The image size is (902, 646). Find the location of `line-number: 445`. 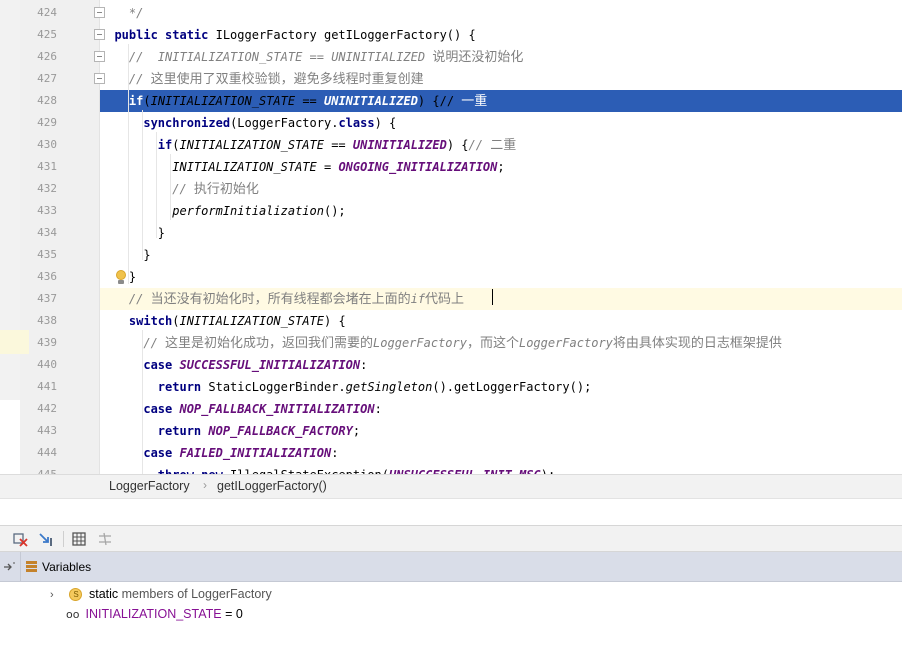

line-number: 445 is located at coordinates (43, 469).